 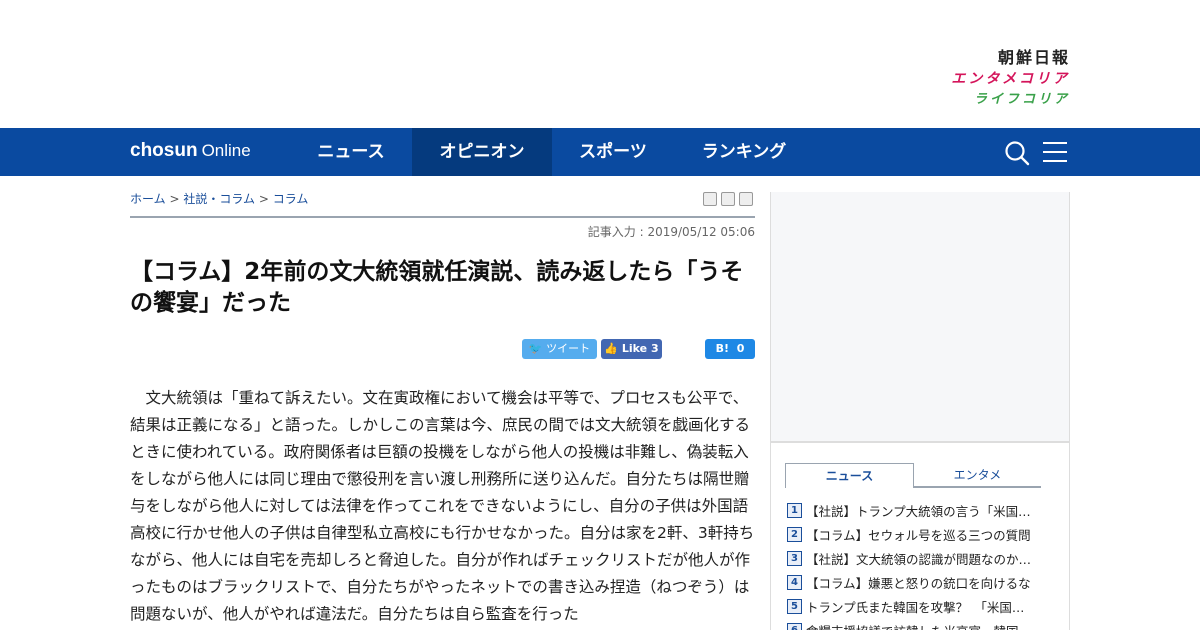 What do you see at coordinates (654, 348) in the screenshot?
I see `like-count: 3` at bounding box center [654, 348].